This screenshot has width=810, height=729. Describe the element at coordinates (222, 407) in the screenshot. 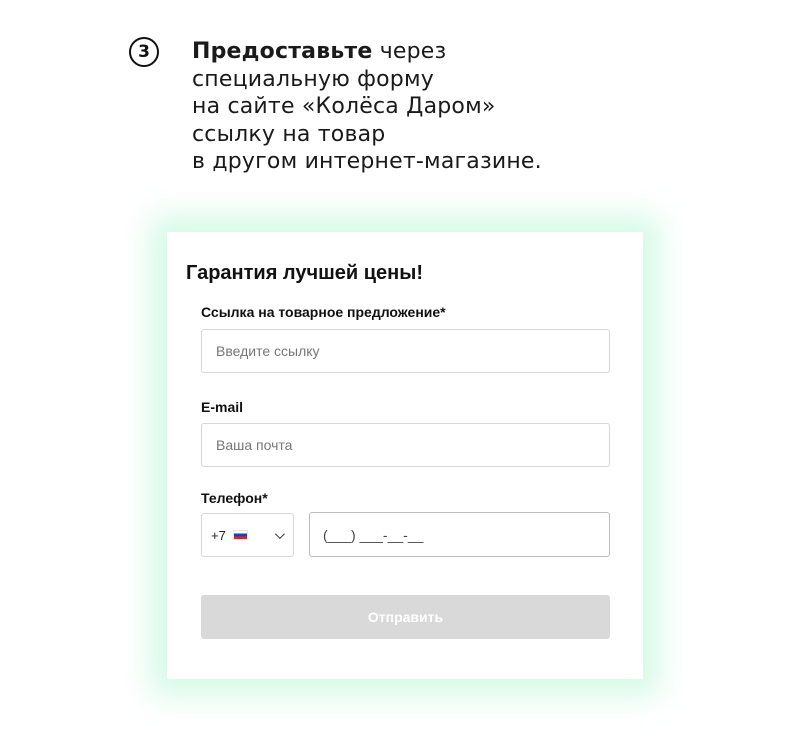

I see `email-field-label: E-mail` at that location.